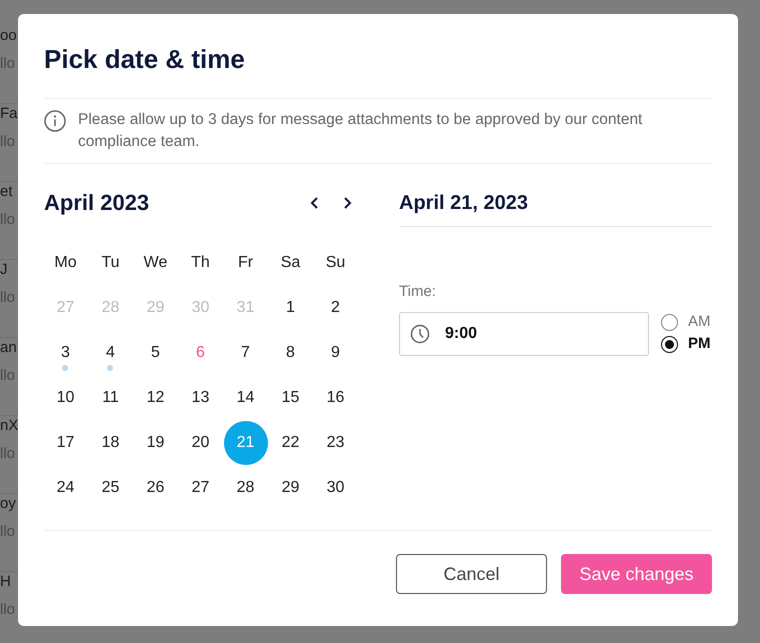  What do you see at coordinates (417, 292) in the screenshot?
I see `time-label: Time:` at bounding box center [417, 292].